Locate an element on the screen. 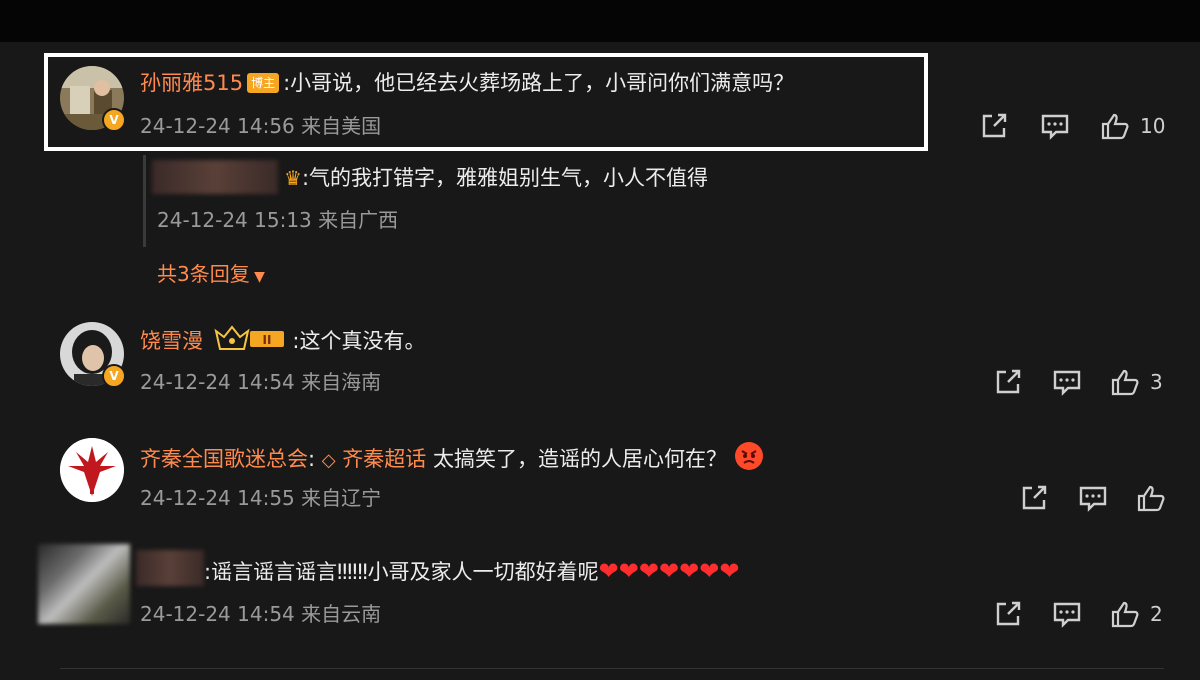  crown-icon: ♛ is located at coordinates (293, 178).